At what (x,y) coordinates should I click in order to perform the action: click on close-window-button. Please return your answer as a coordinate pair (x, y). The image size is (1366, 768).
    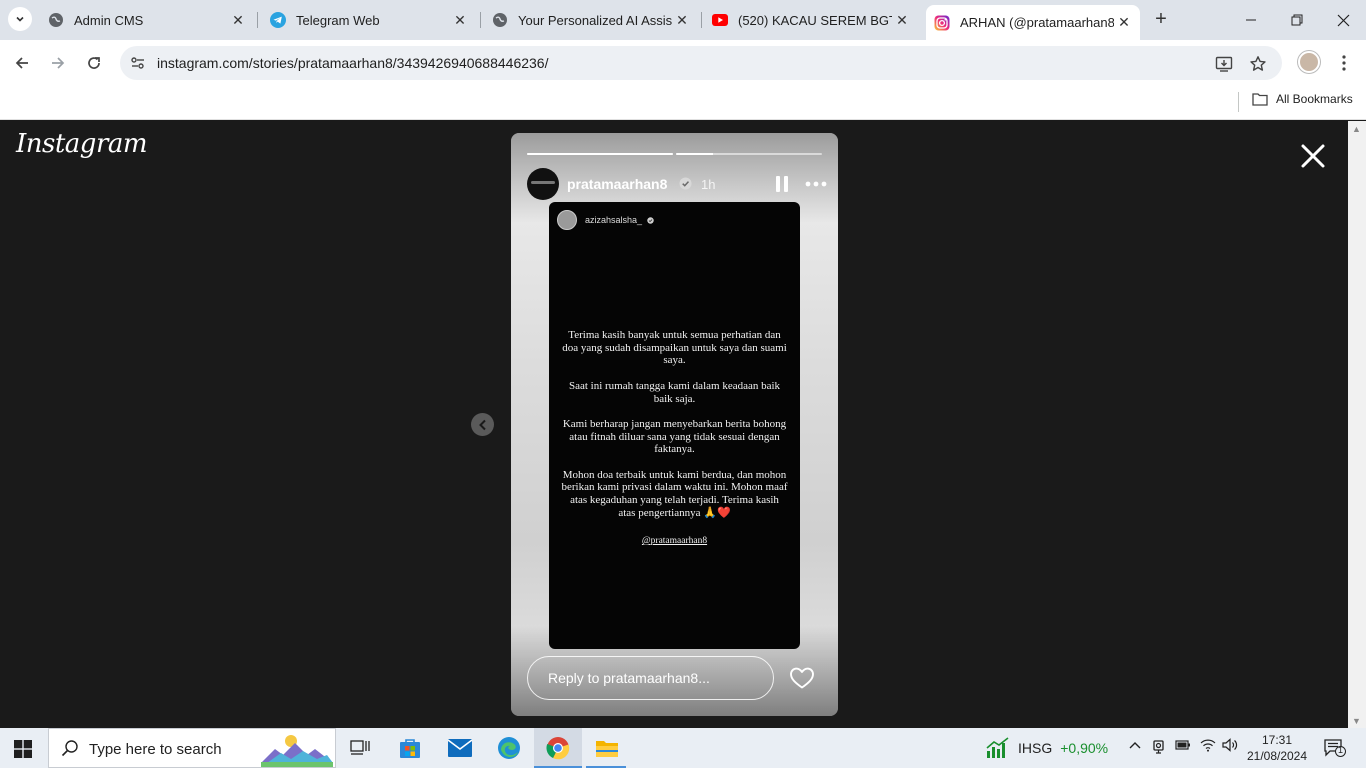
    Looking at the image, I should click on (1343, 20).